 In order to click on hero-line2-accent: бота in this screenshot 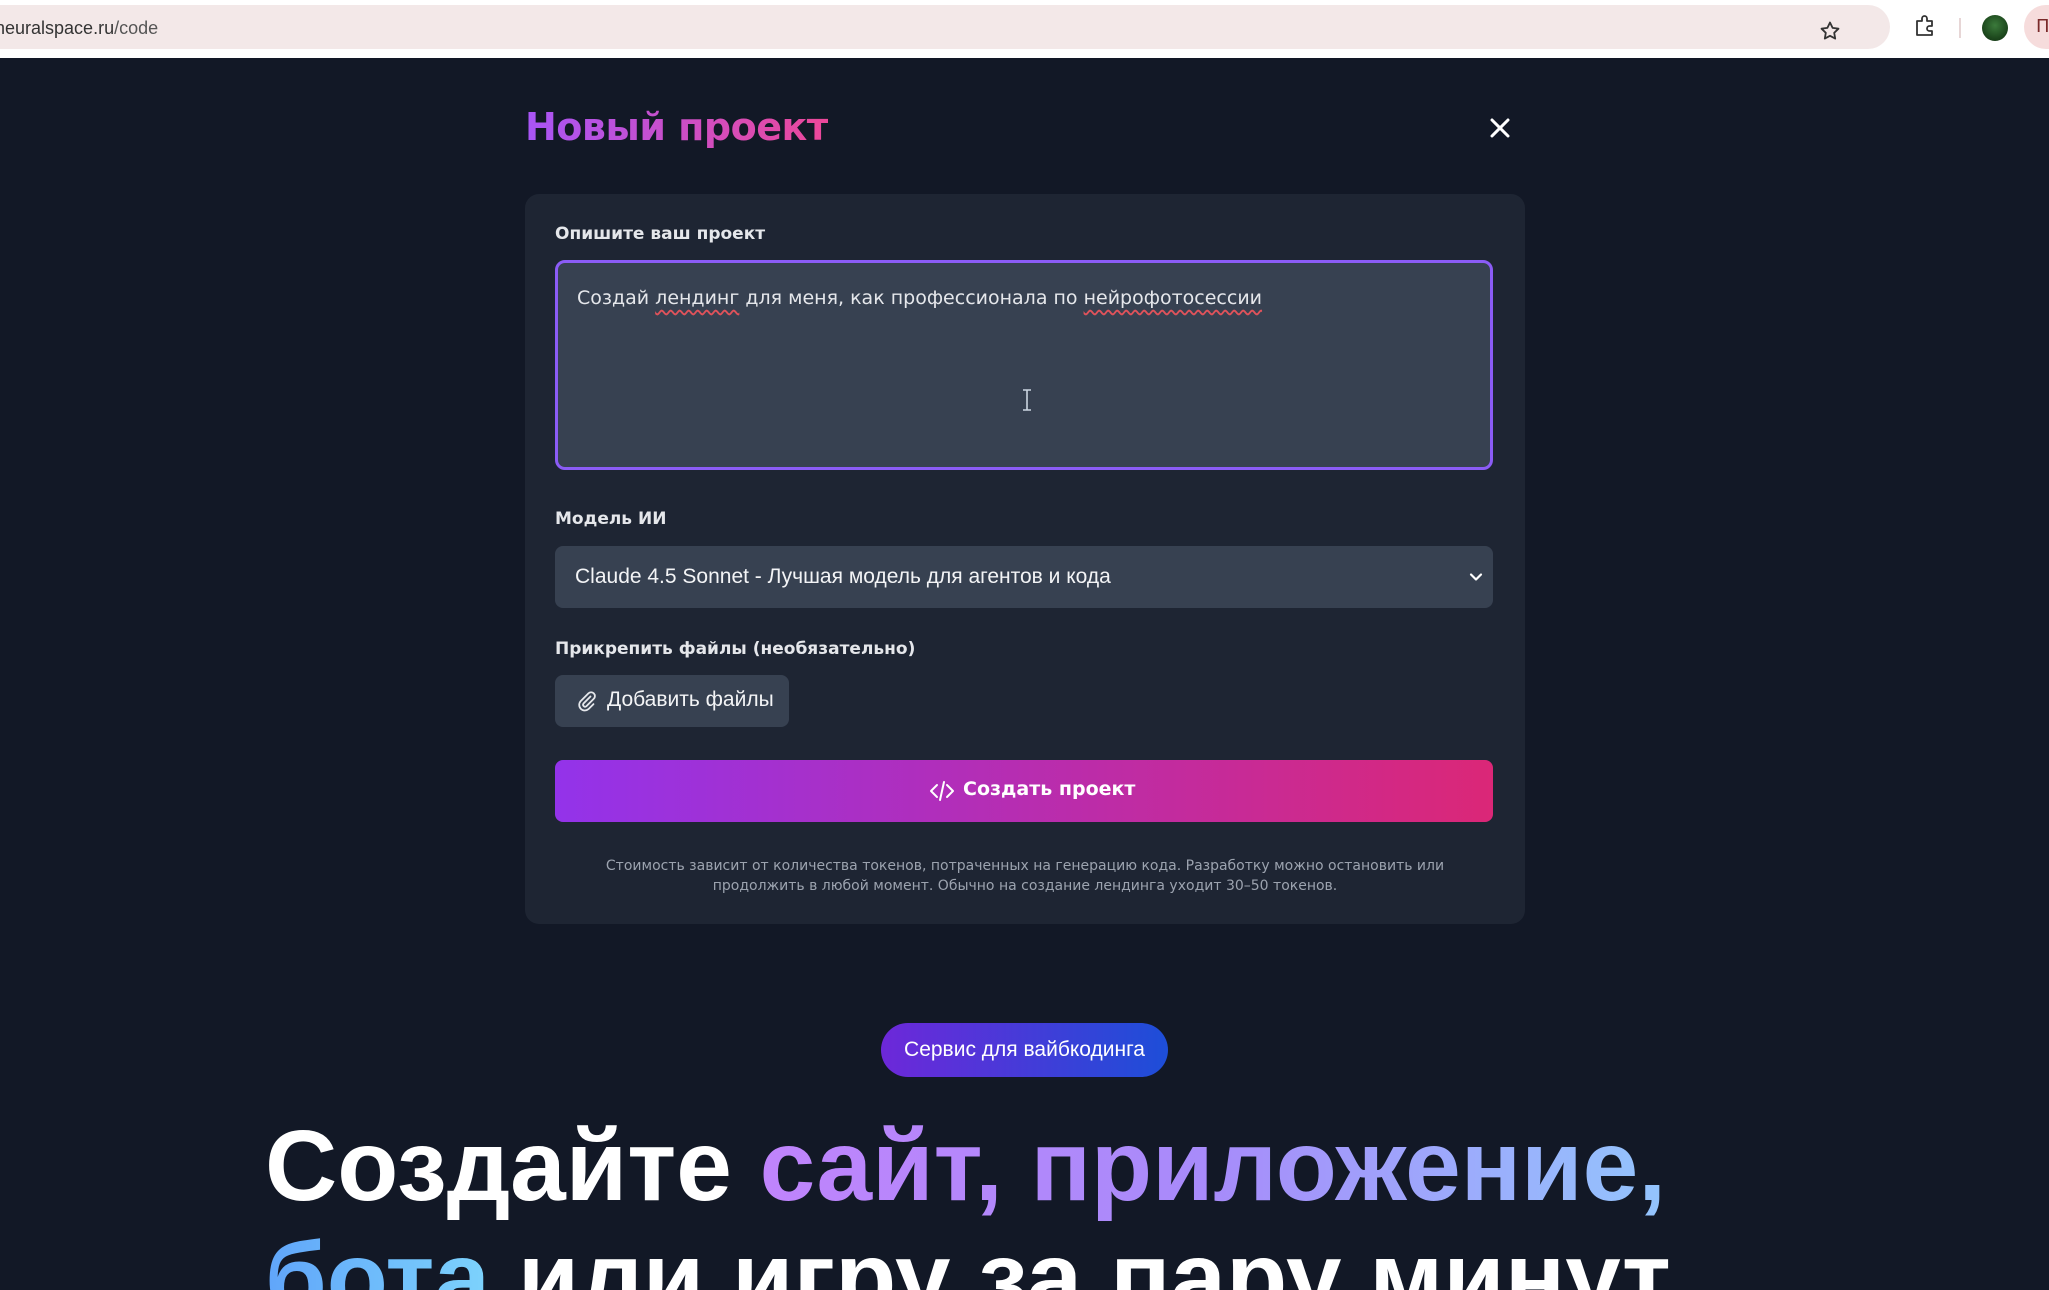, I will do `click(377, 1256)`.